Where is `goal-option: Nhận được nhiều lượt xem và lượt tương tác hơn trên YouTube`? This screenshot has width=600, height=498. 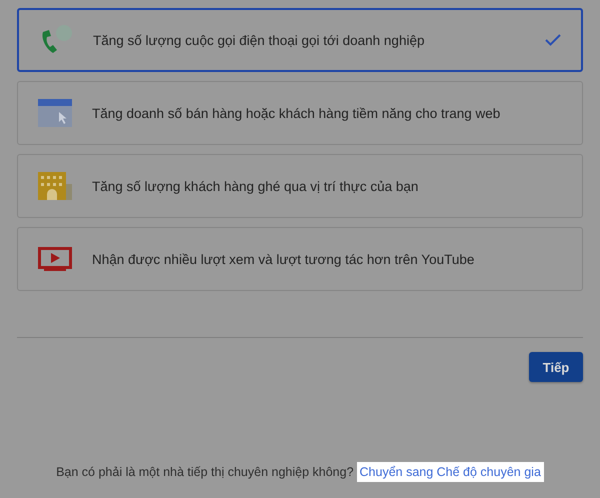
goal-option: Nhận được nhiều lượt xem và lượt tương tác hơn trên YouTube is located at coordinates (300, 259).